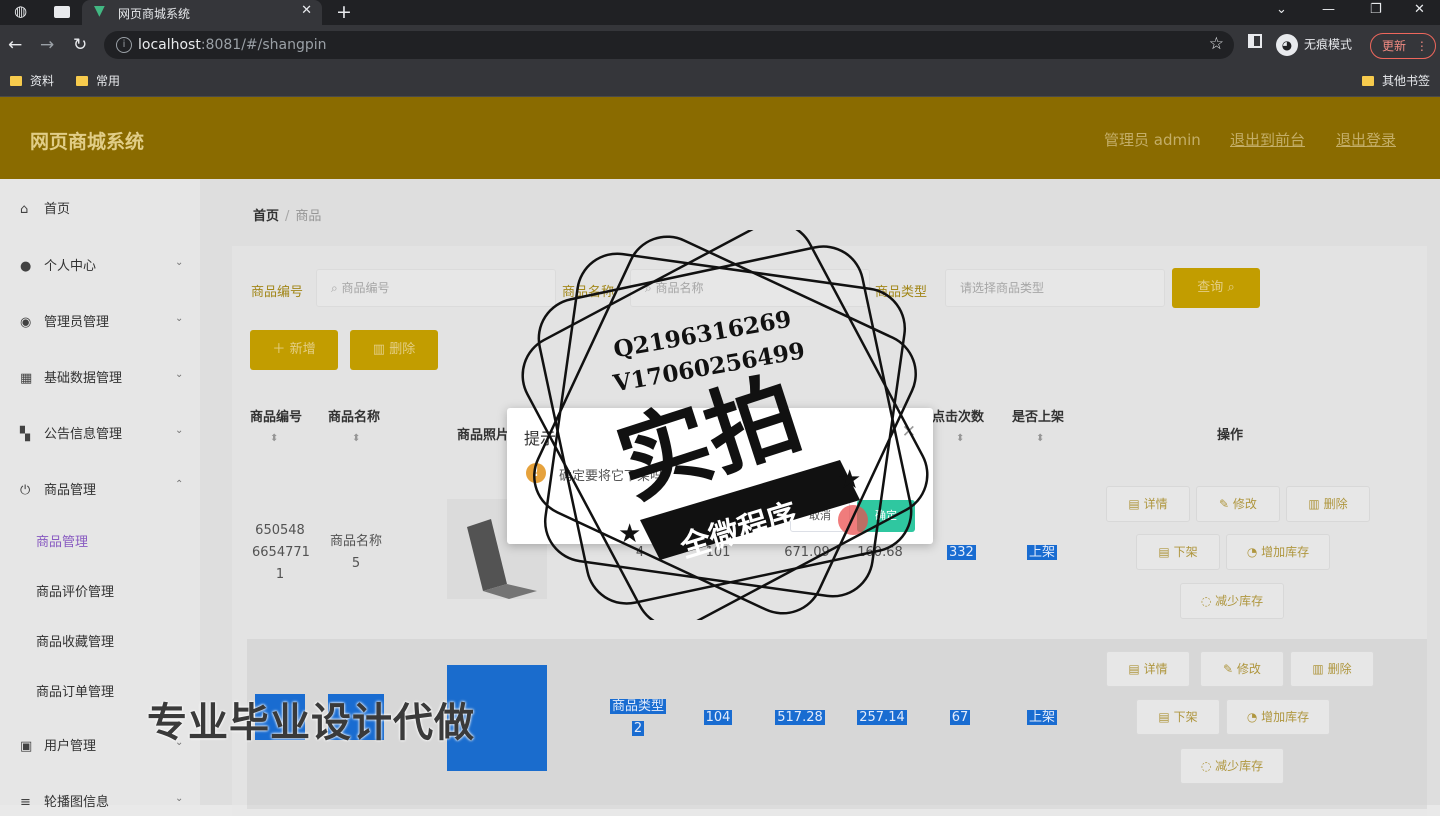  Describe the element at coordinates (47, 45) in the screenshot. I see `forward-icon: →` at that location.